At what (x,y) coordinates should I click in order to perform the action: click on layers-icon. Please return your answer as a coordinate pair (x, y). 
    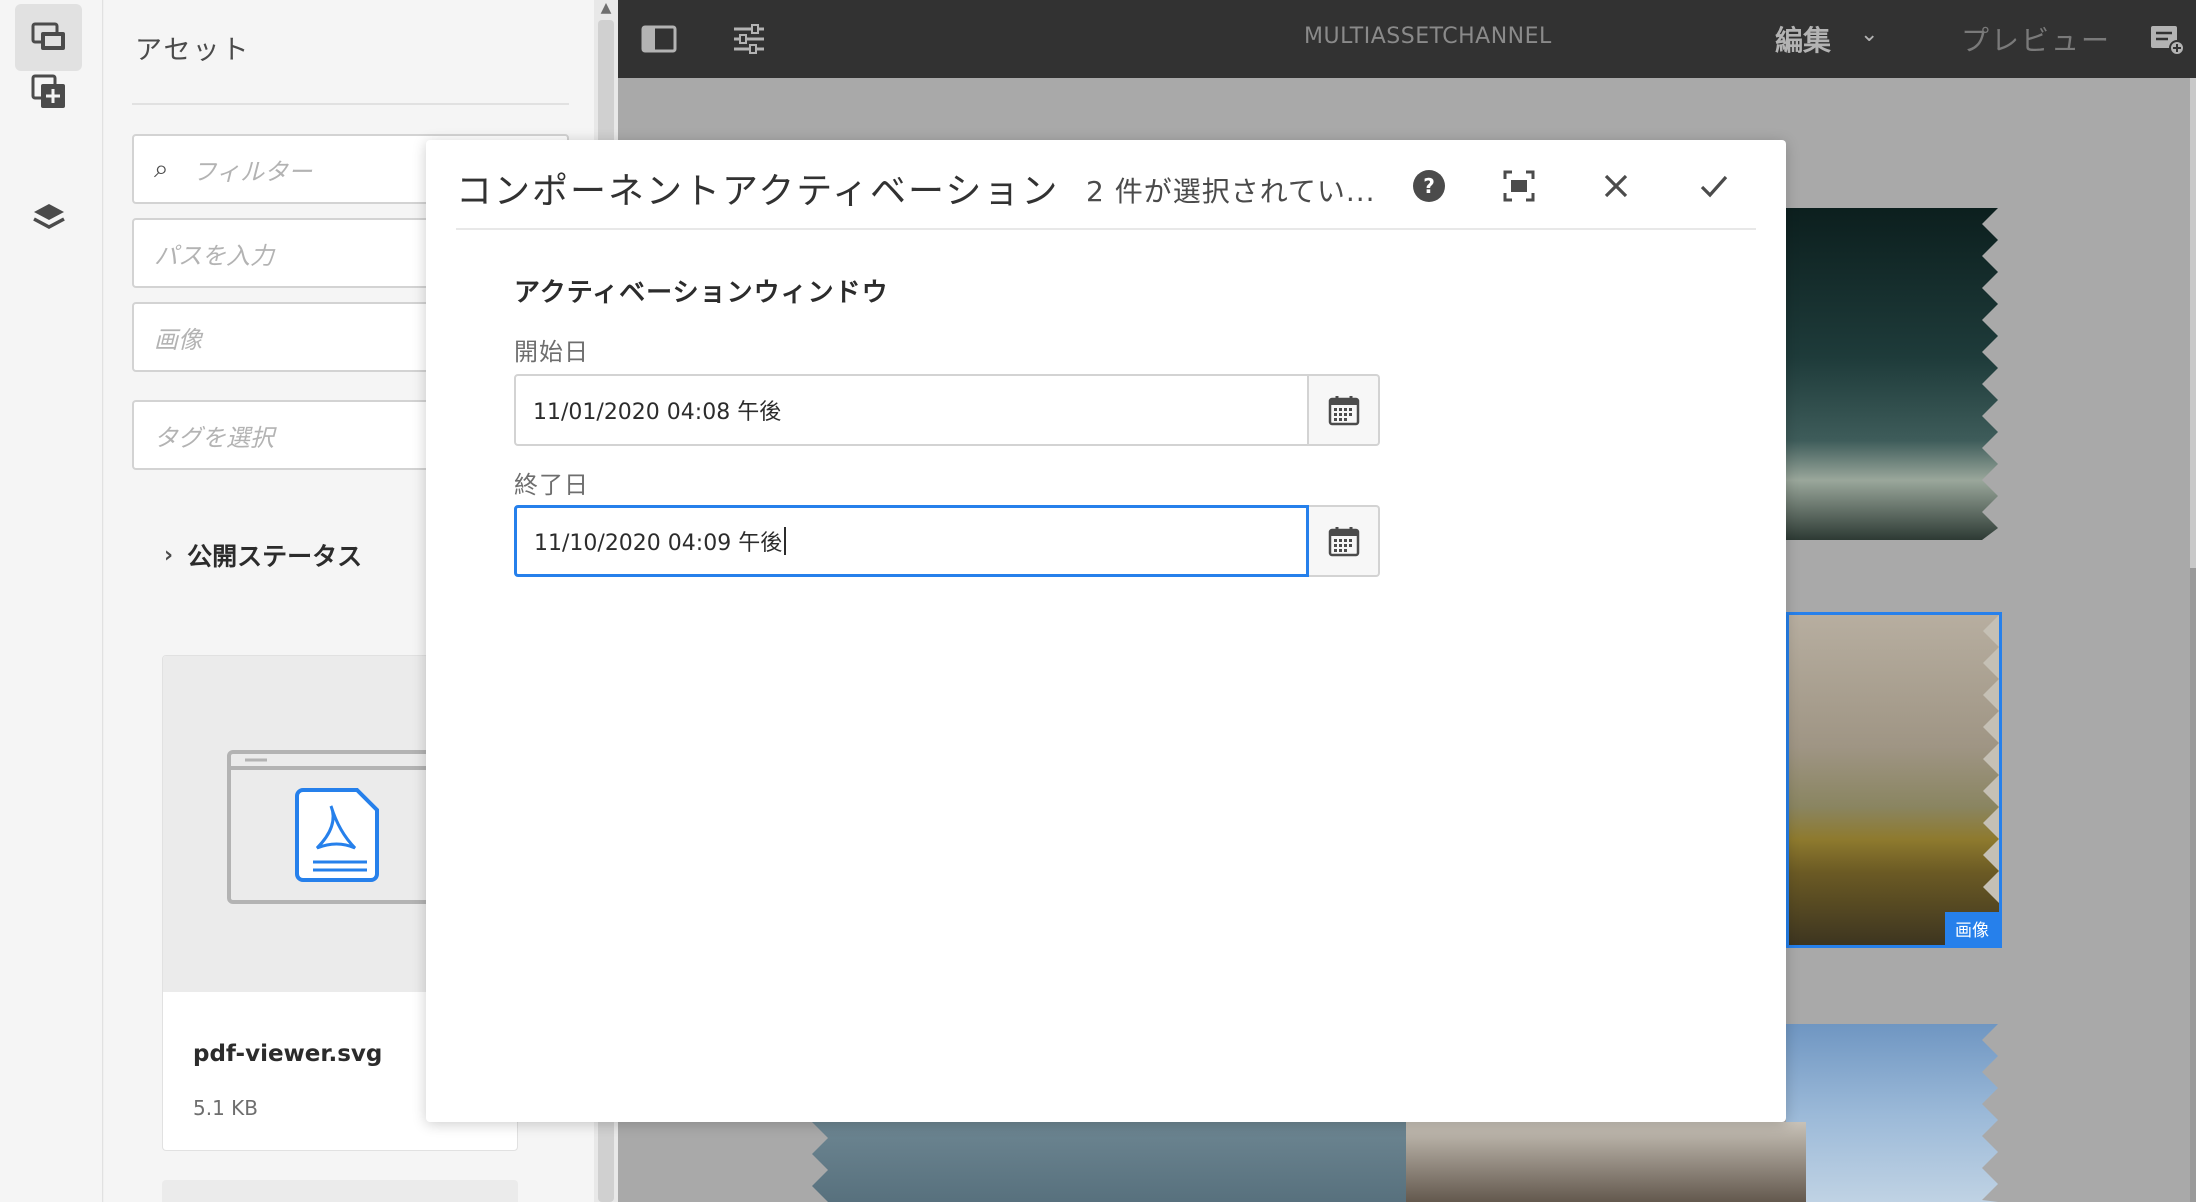
    Looking at the image, I should click on (48, 216).